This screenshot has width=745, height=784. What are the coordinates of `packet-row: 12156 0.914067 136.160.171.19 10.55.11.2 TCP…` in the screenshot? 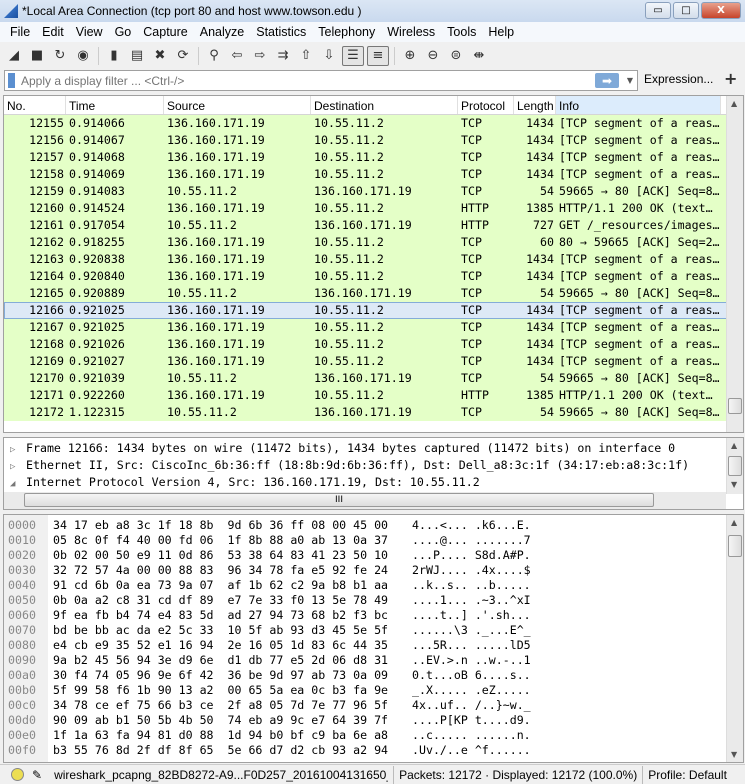 It's located at (373, 140).